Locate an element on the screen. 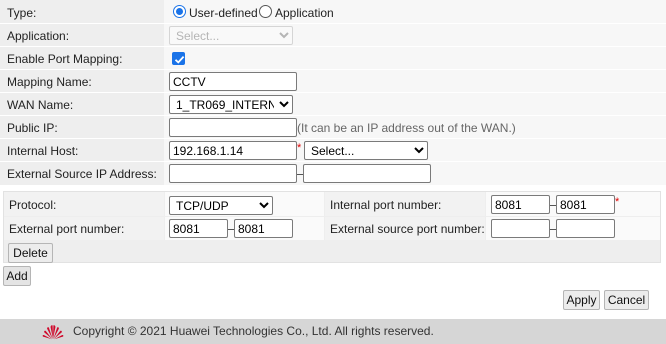 Image resolution: width=666 pixels, height=344 pixels. enable-port-mapping-checkbox is located at coordinates (178, 58).